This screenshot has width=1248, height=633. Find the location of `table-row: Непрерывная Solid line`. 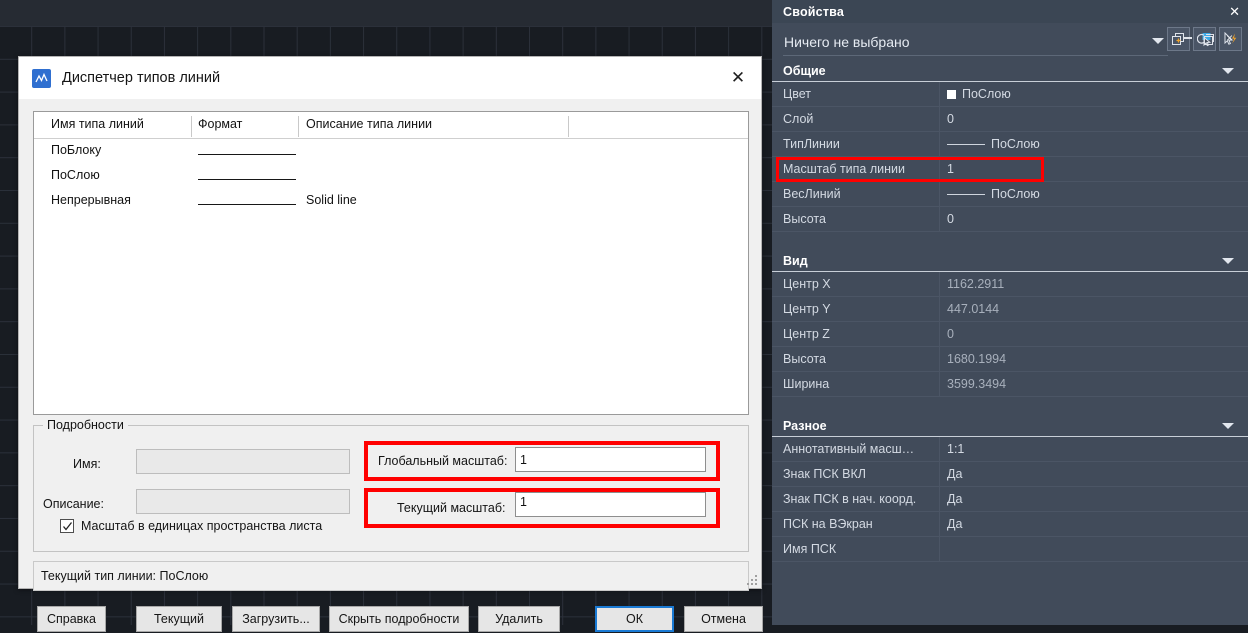

table-row: Непрерывная Solid line is located at coordinates (391, 201).